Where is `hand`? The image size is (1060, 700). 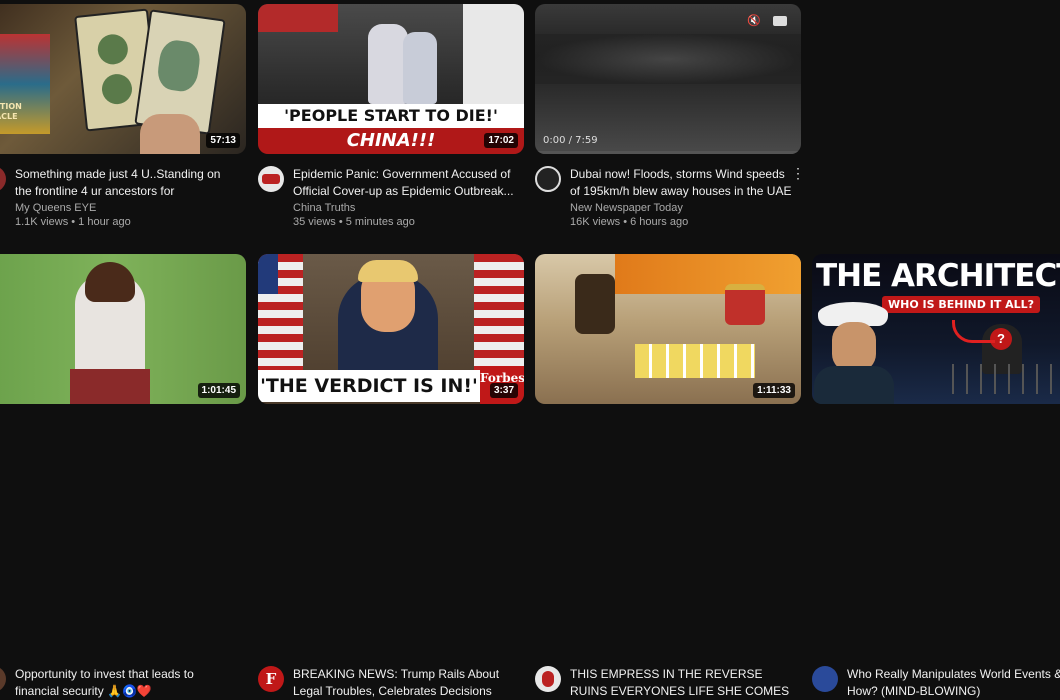 hand is located at coordinates (170, 134).